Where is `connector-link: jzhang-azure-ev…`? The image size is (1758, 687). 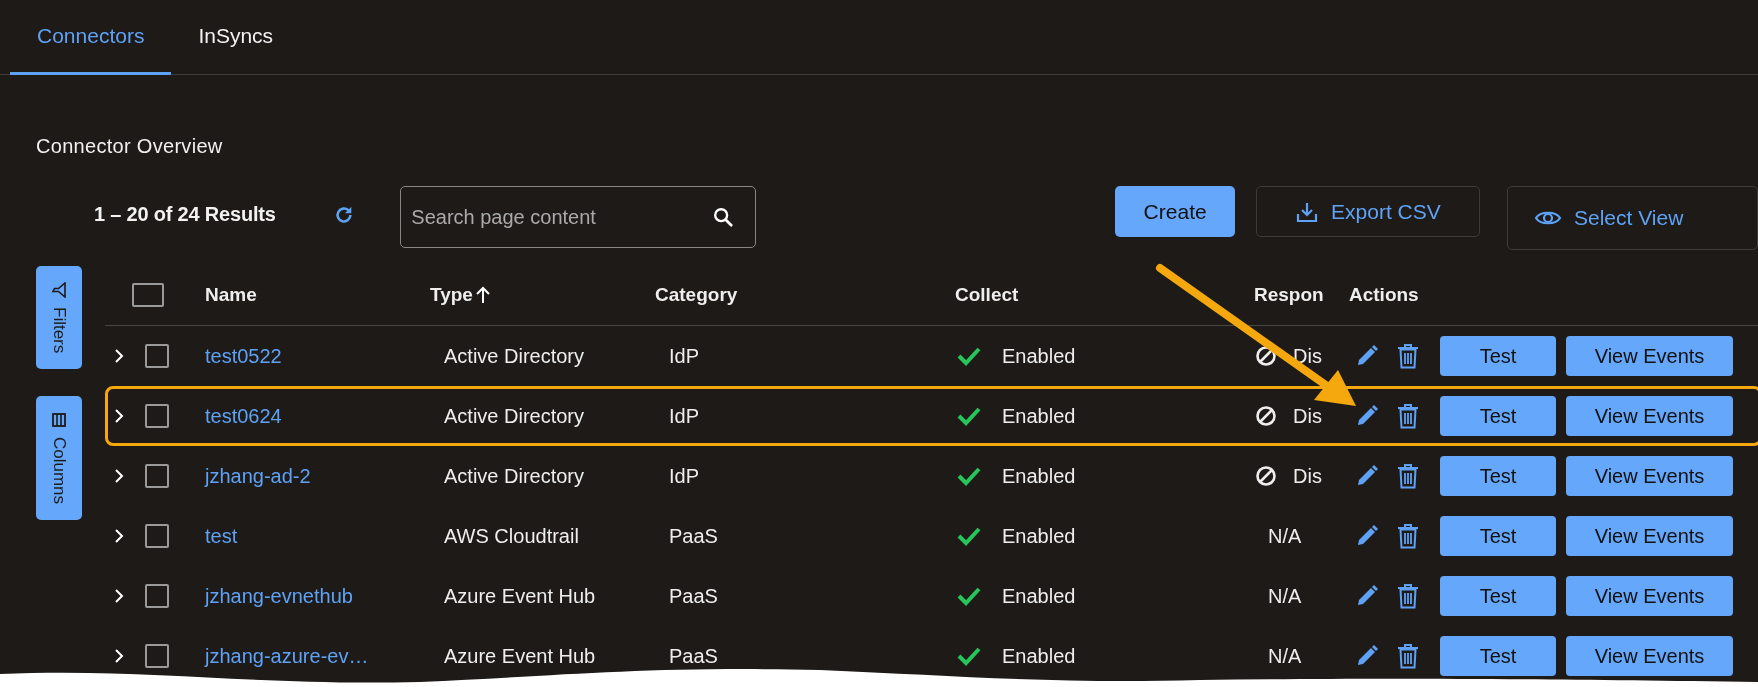 connector-link: jzhang-azure-ev… is located at coordinates (317, 656).